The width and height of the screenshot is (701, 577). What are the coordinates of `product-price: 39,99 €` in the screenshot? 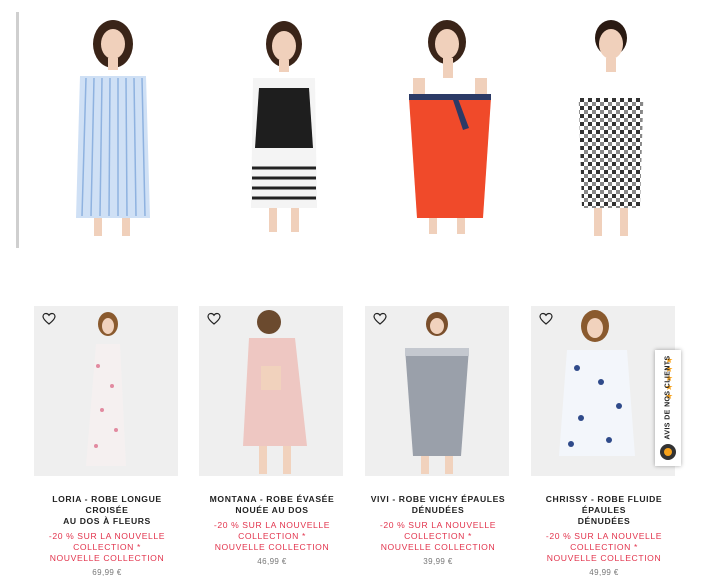 It's located at (438, 561).